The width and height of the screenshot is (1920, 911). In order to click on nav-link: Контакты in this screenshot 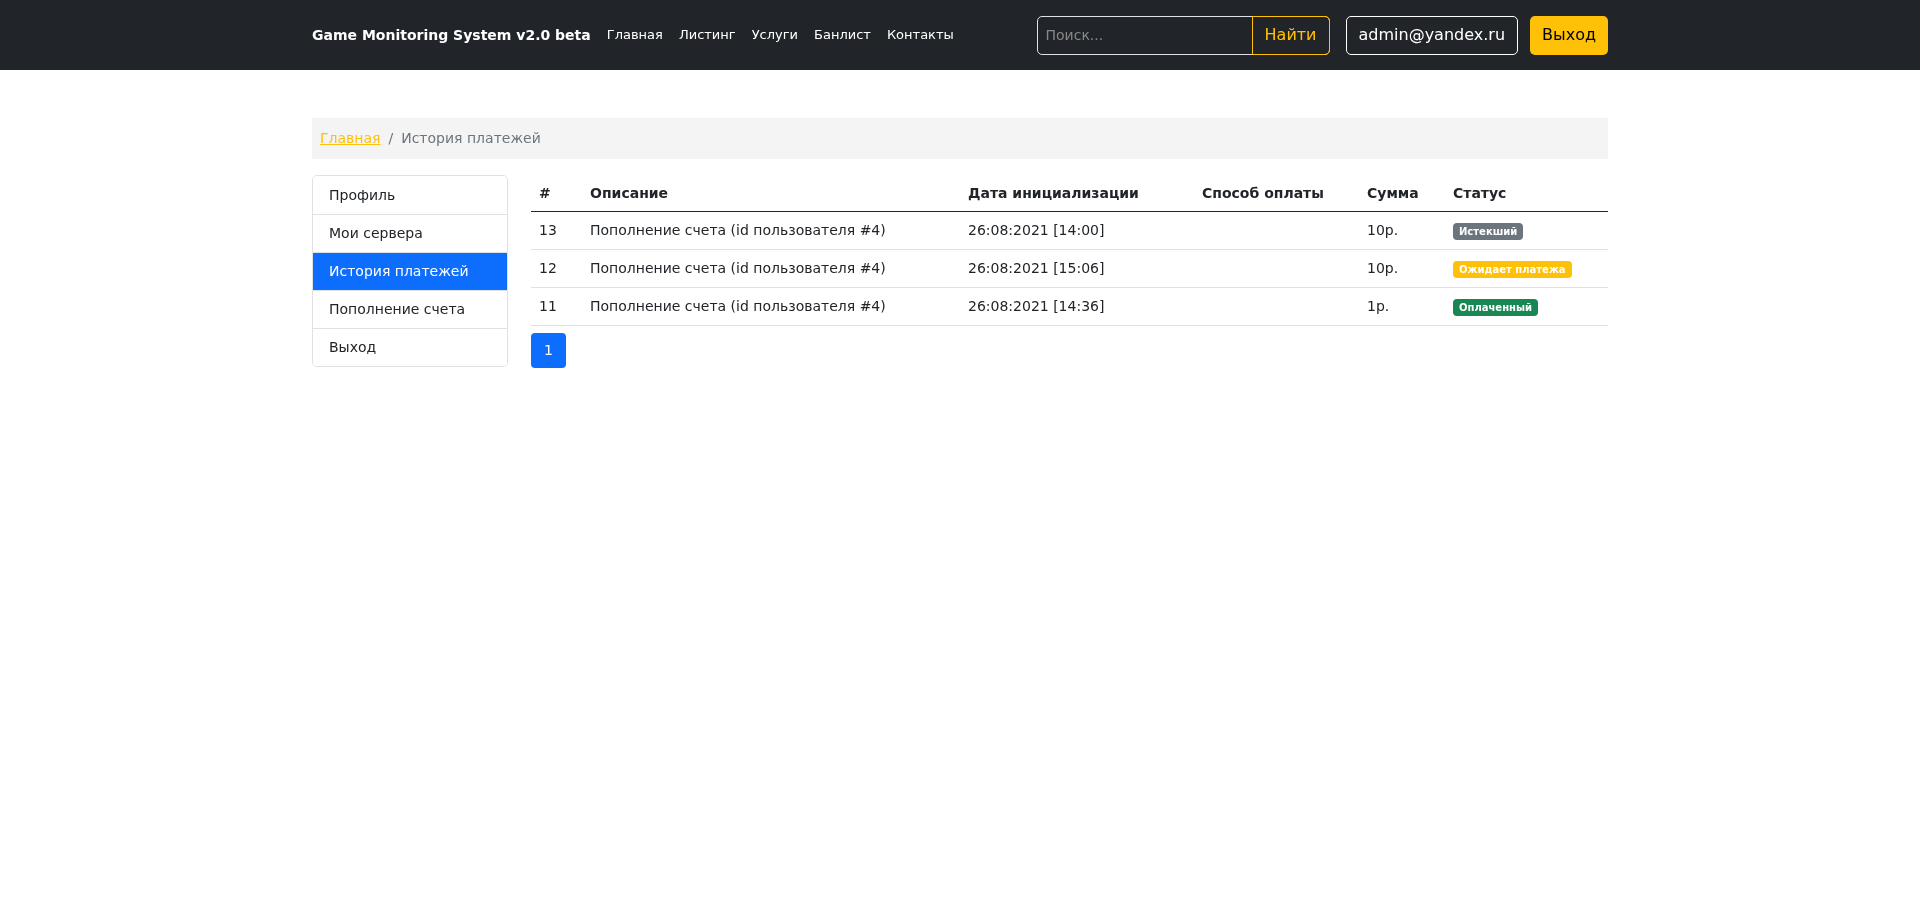, I will do `click(920, 35)`.